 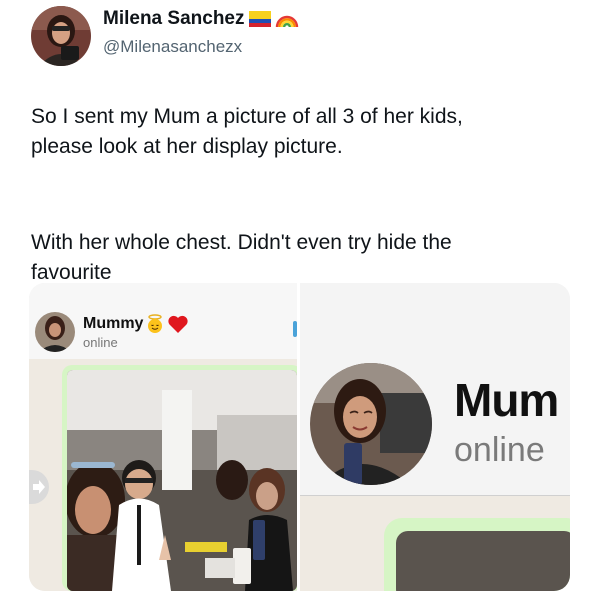 What do you see at coordinates (371, 424) in the screenshot?
I see `contact-avatar-zoomed` at bounding box center [371, 424].